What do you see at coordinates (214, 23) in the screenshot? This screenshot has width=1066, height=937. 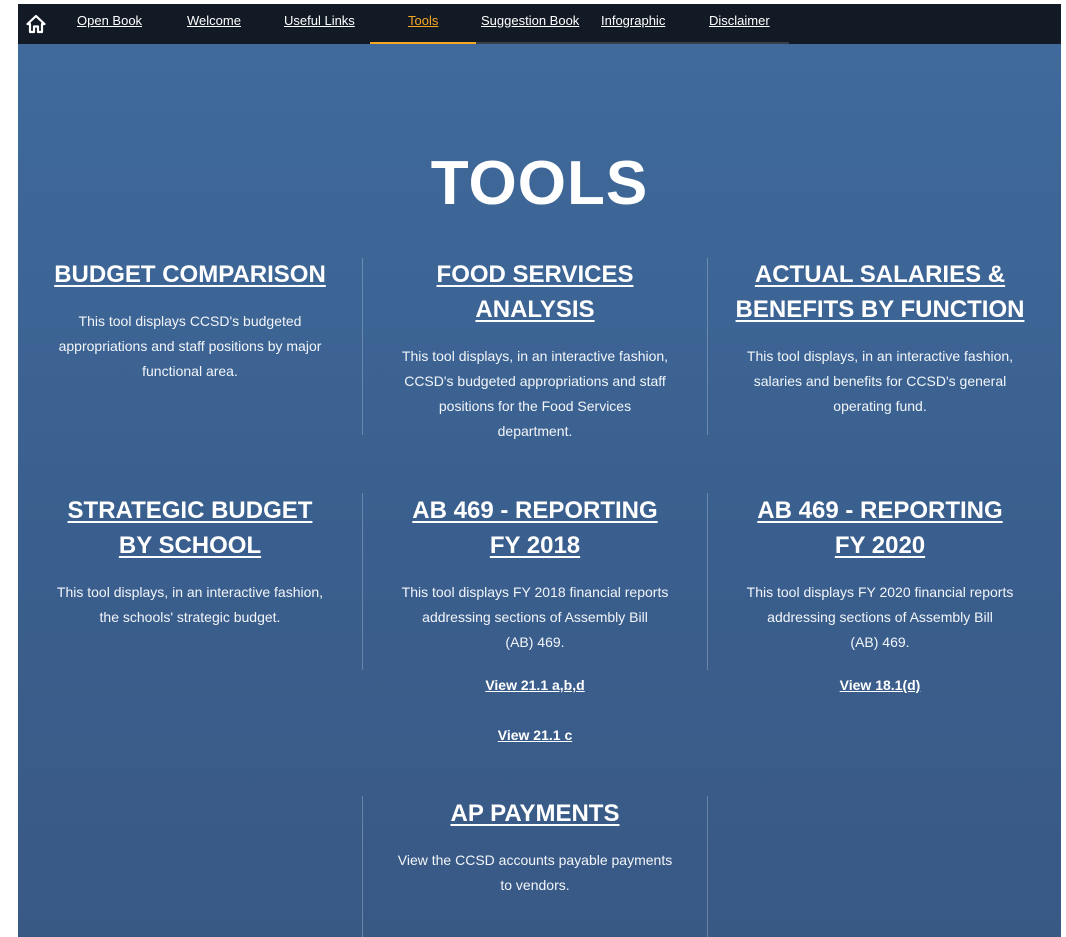 I see `nav-welcome: Welcome` at bounding box center [214, 23].